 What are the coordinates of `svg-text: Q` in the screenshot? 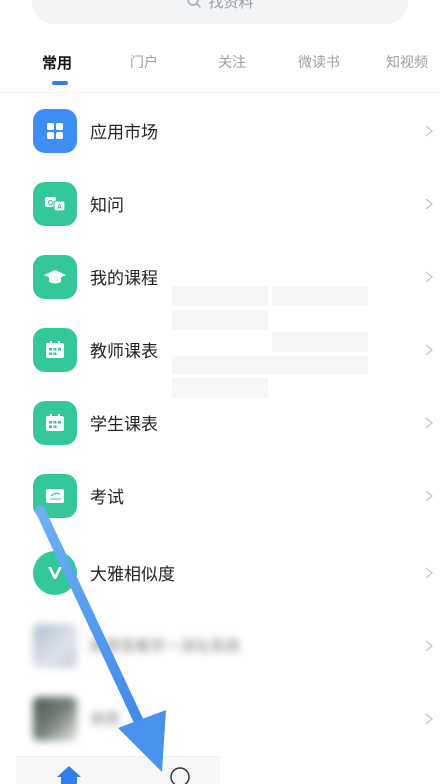 It's located at (51, 203).